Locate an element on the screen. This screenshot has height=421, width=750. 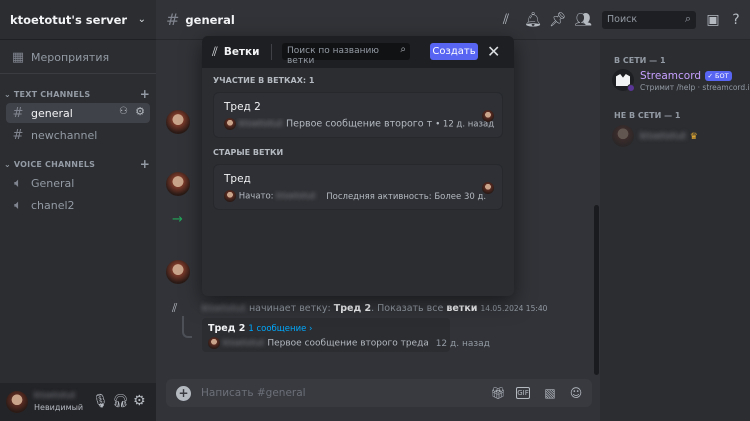
channel-label: General is located at coordinates (53, 183).